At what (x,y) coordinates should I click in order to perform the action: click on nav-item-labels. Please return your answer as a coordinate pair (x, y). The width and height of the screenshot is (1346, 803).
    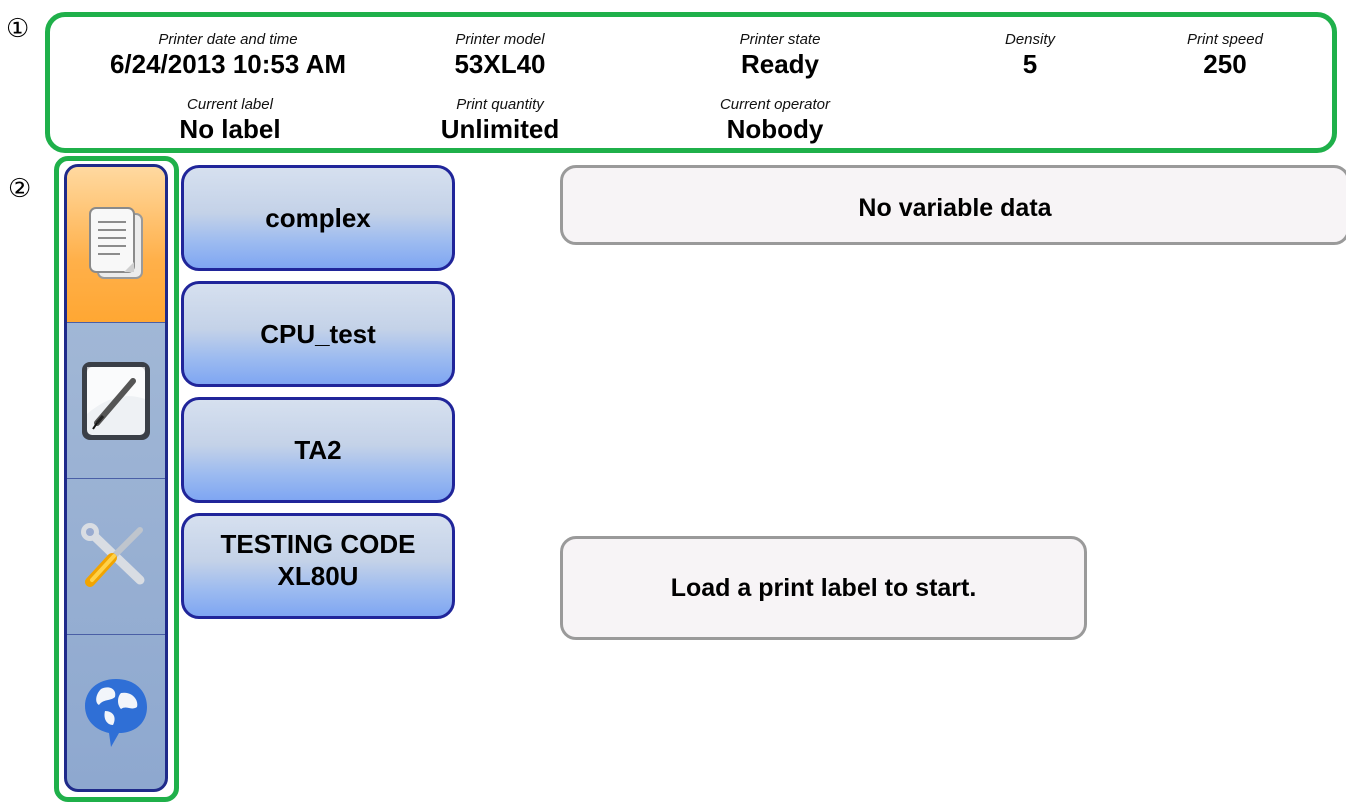
    Looking at the image, I should click on (116, 245).